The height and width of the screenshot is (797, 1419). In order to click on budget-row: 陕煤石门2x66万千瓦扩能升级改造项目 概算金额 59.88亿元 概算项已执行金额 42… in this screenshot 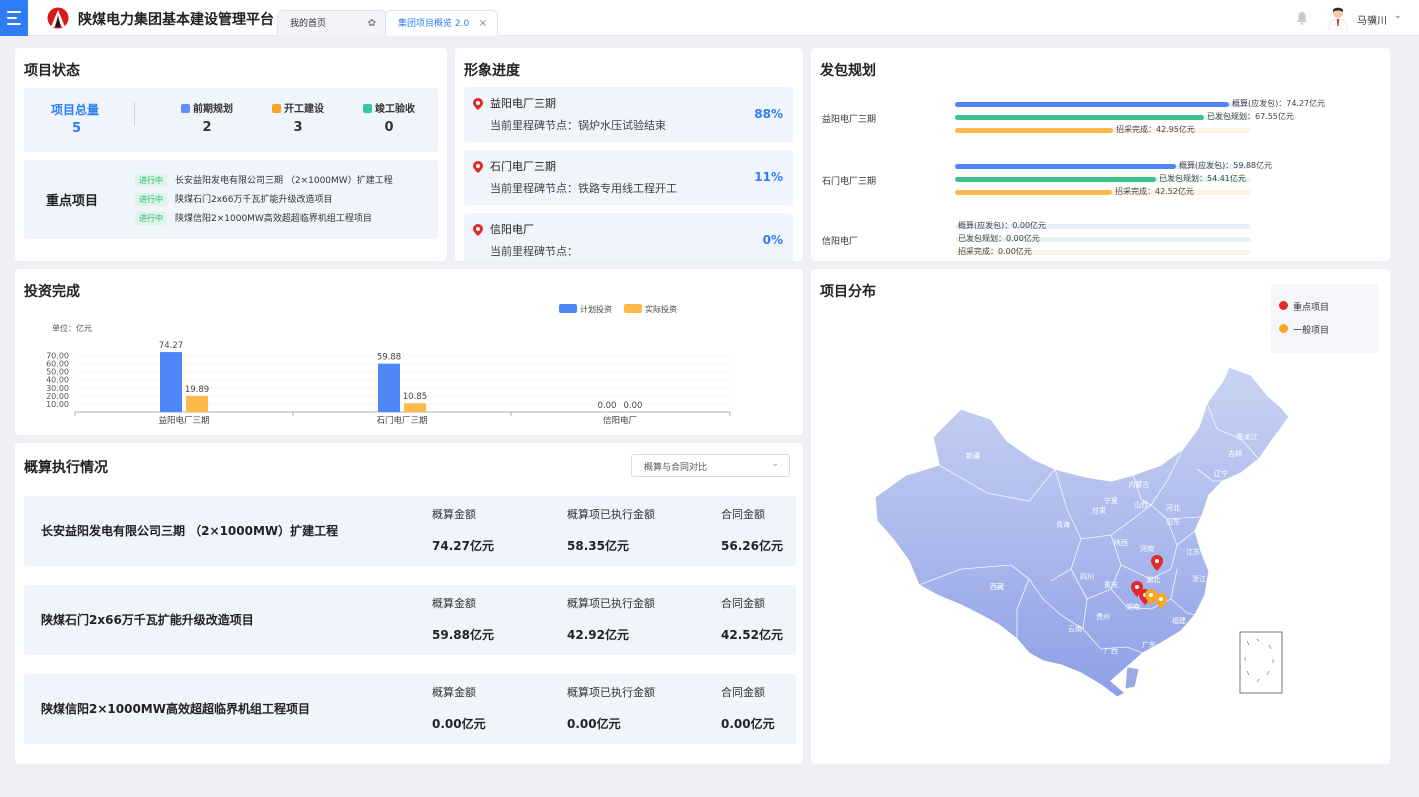, I will do `click(410, 620)`.